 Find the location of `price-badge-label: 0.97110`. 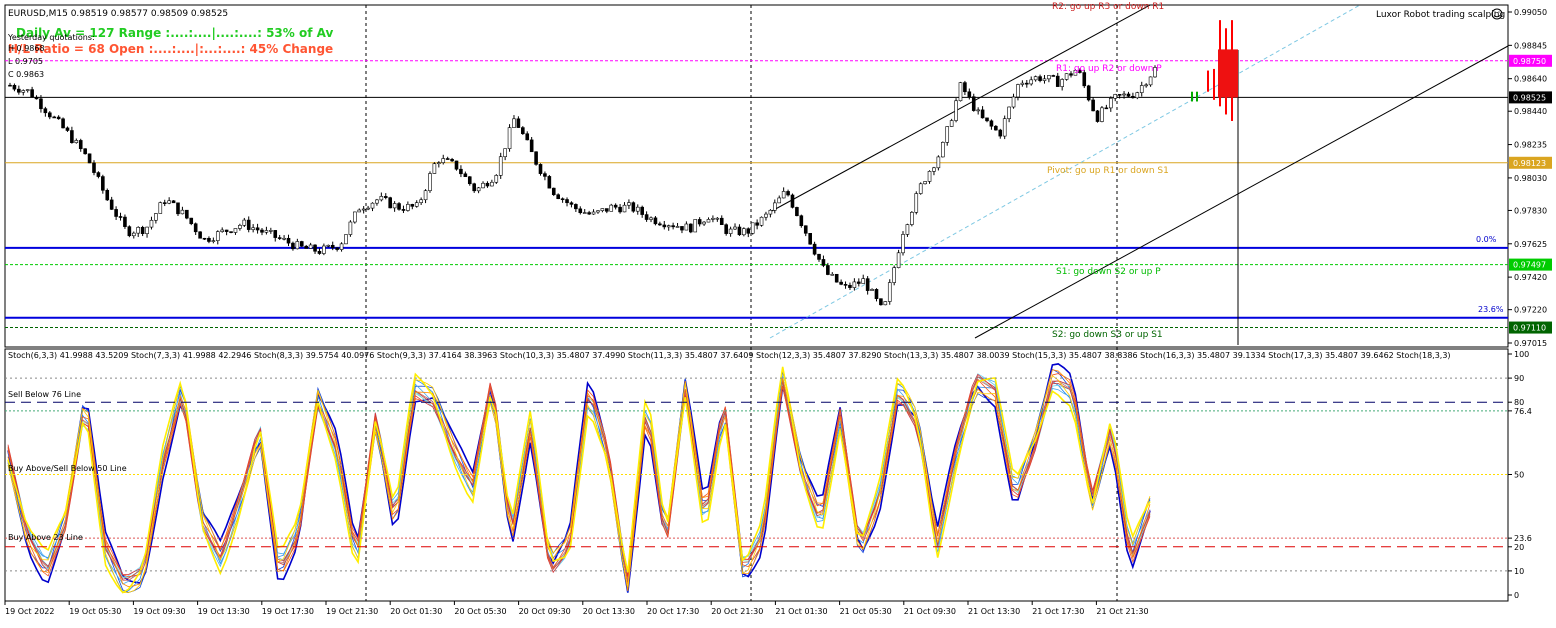

price-badge-label: 0.97110 is located at coordinates (1529, 328).